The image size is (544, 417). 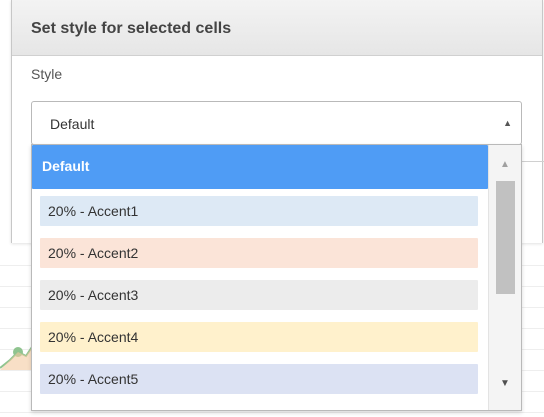 What do you see at coordinates (505, 387) in the screenshot?
I see `triangle-down-icon: ▼` at bounding box center [505, 387].